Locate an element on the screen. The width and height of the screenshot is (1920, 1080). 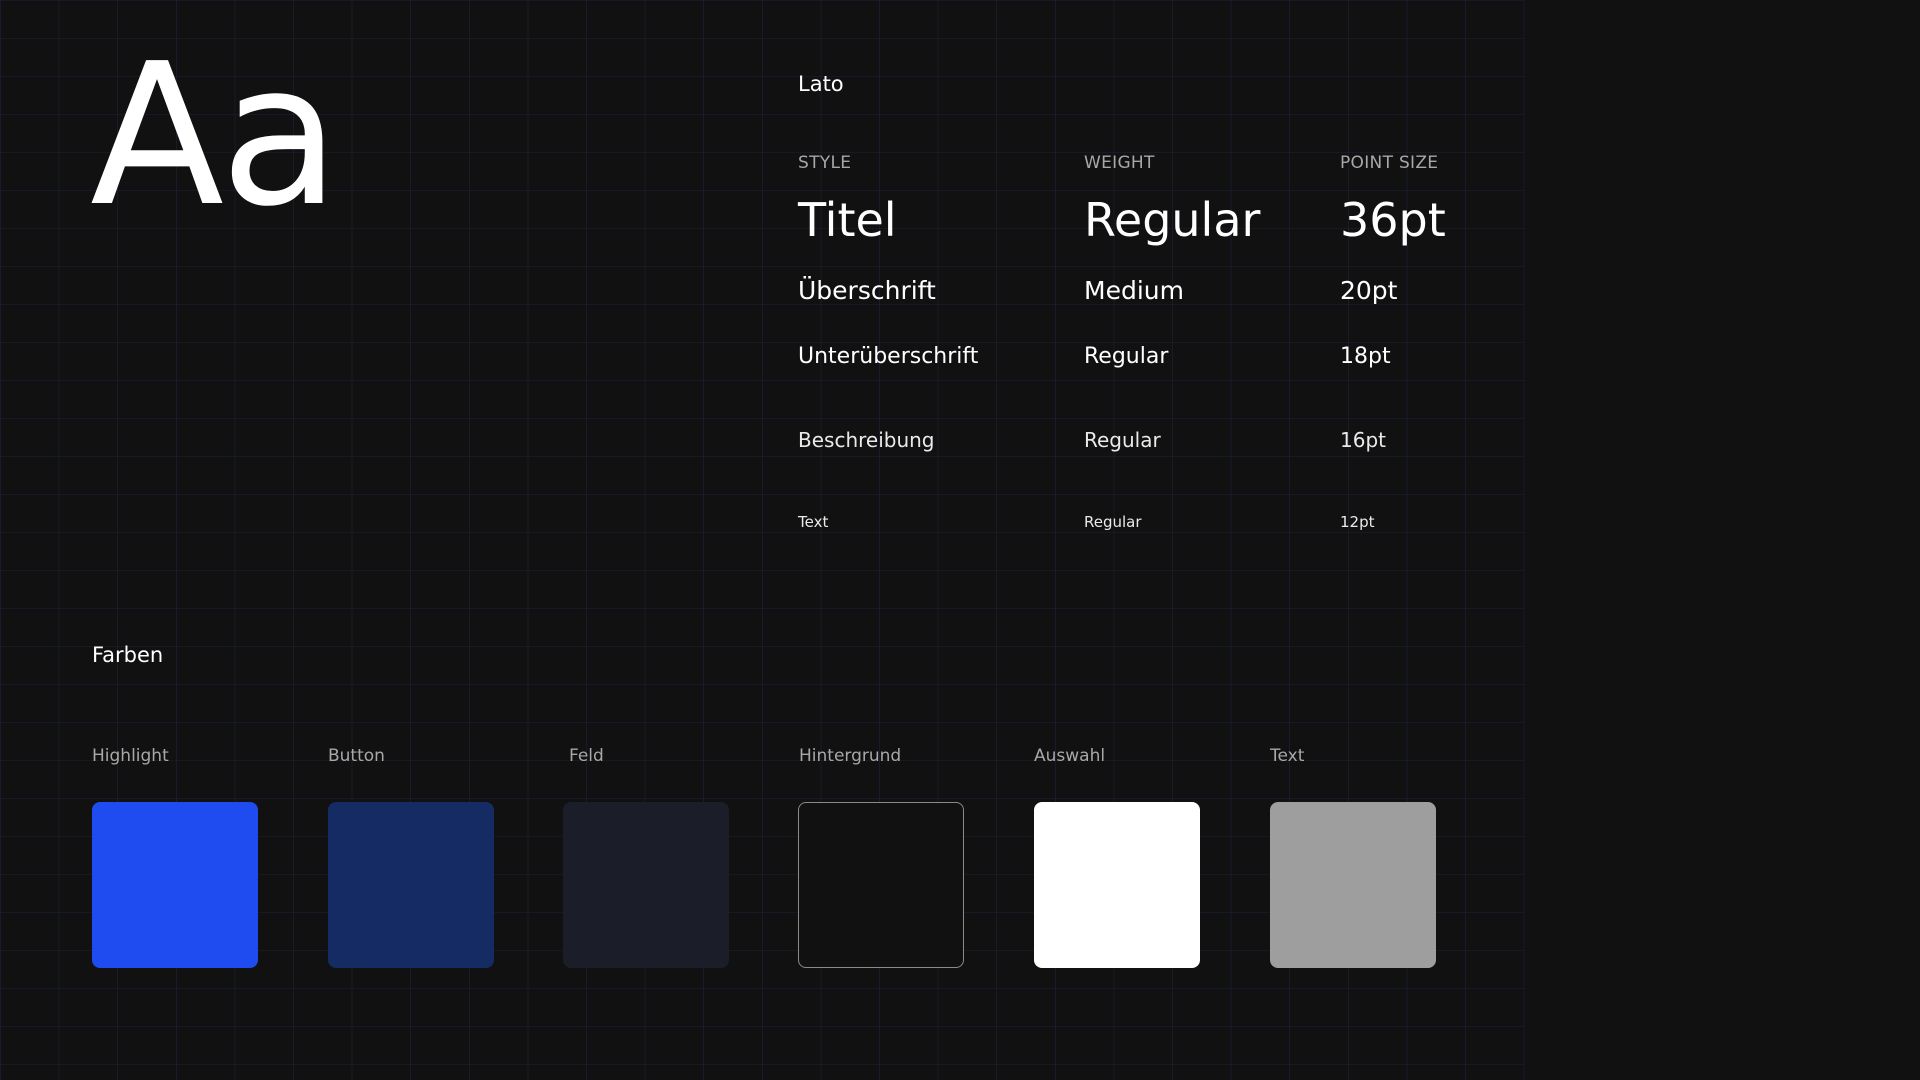
weight-column-header: WEIGHT is located at coordinates (1119, 163).